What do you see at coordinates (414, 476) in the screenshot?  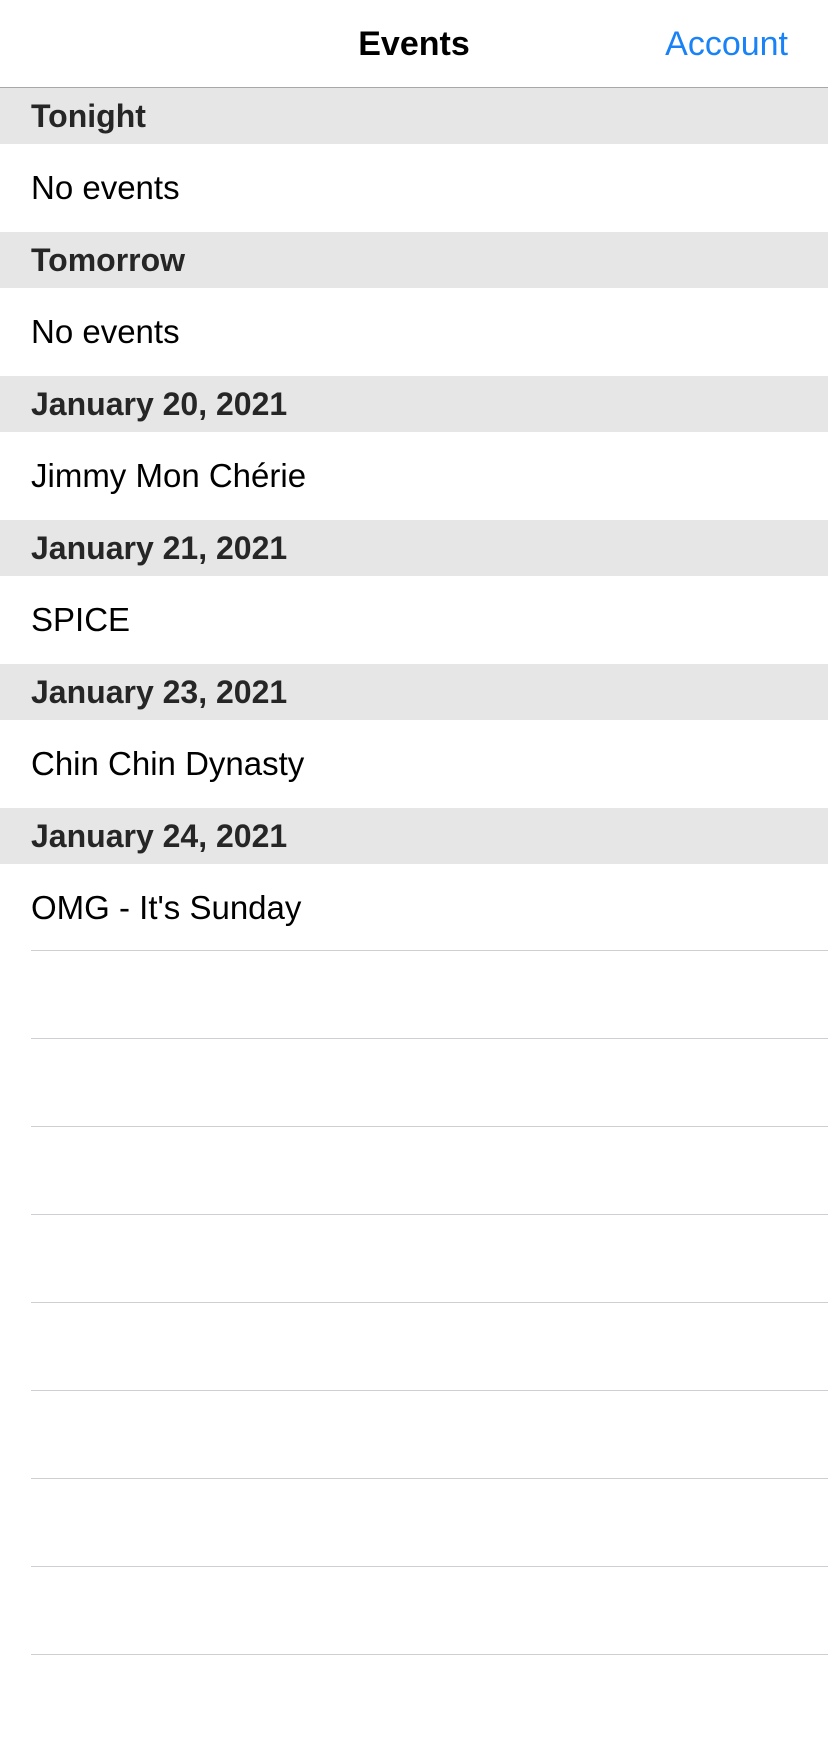 I see `event-row: Jimmy Mon Chérie` at bounding box center [414, 476].